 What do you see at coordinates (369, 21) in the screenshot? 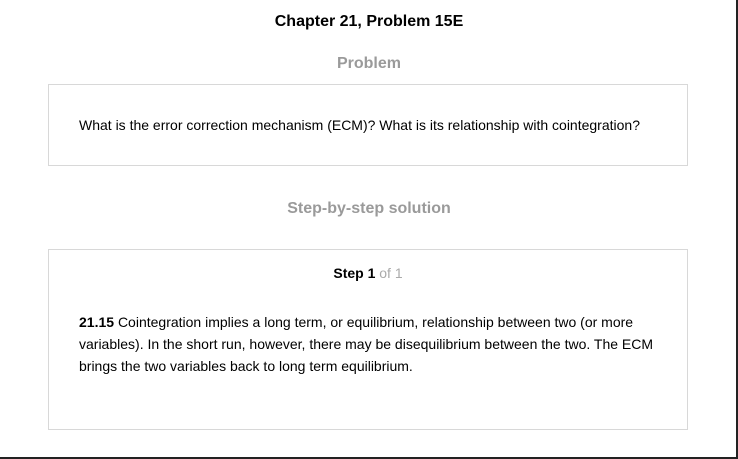
I see `page-title: Chapter 21, Problem 15E` at bounding box center [369, 21].